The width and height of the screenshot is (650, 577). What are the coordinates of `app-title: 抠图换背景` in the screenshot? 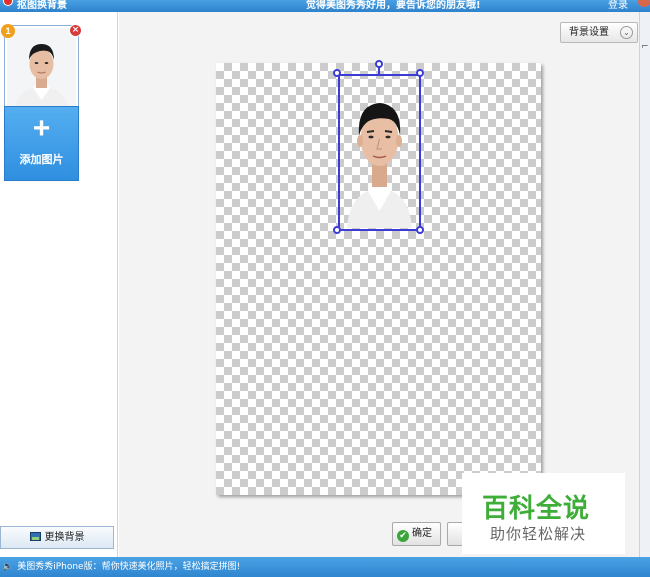 It's located at (42, 5).